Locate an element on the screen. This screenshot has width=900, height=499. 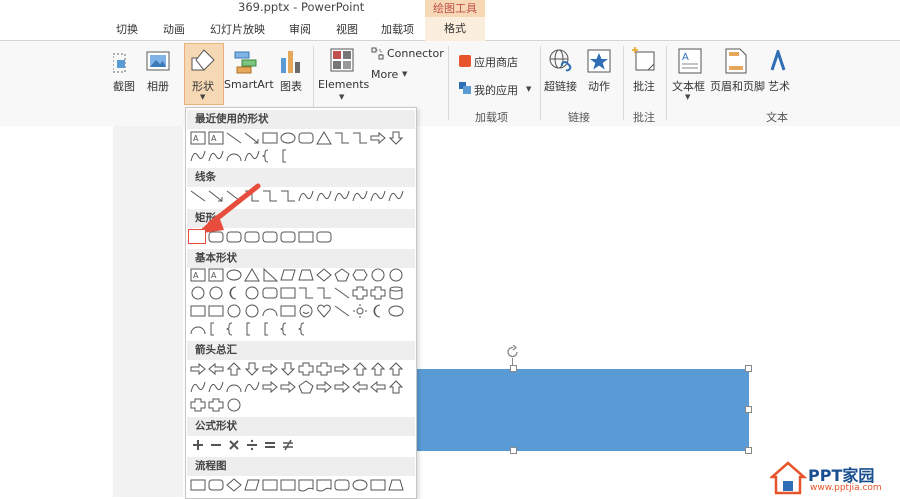
larrow-shape-tool is located at coordinates (360, 387).